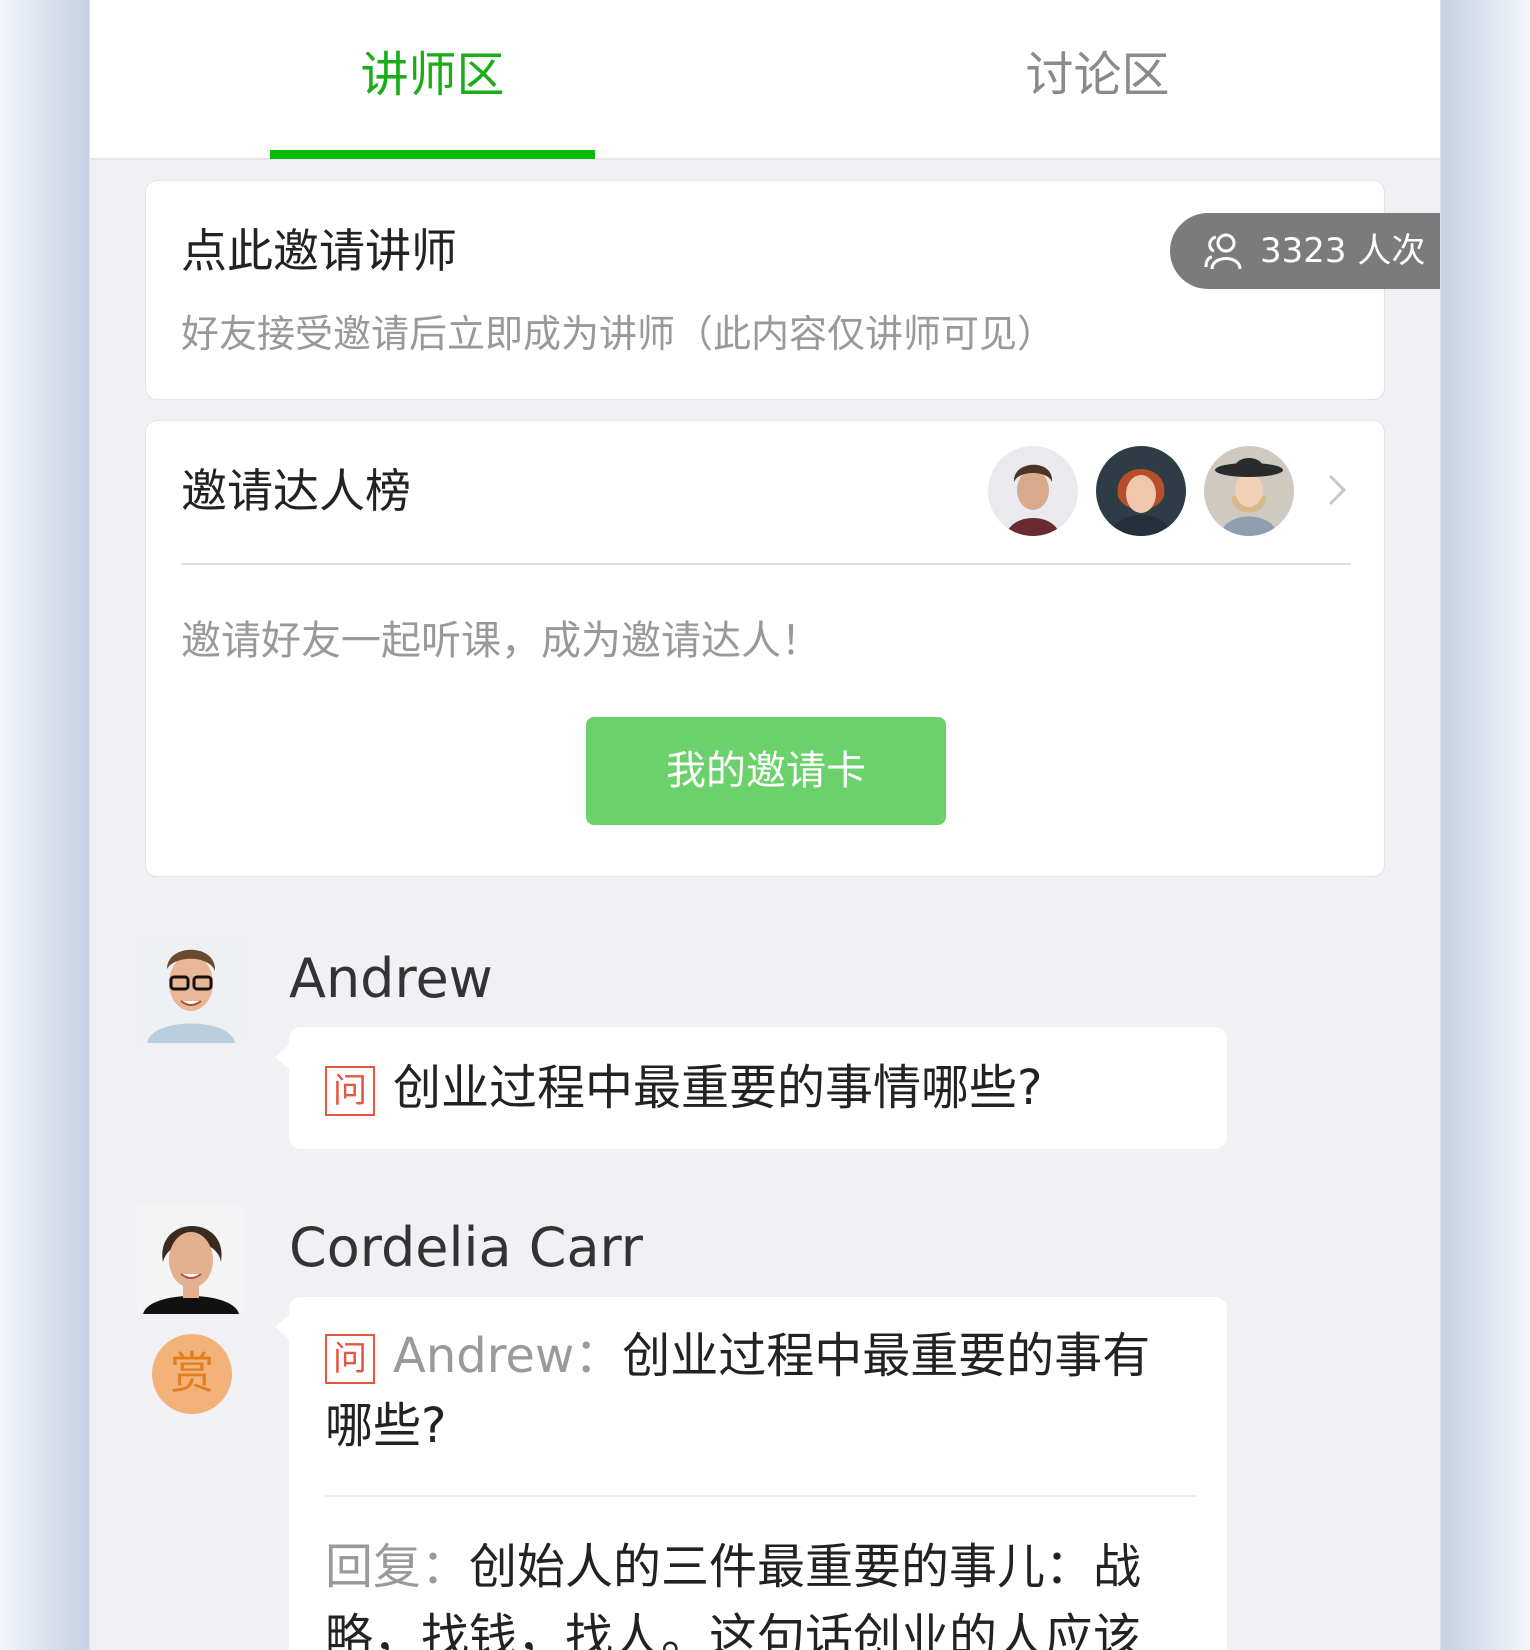 Image resolution: width=1530 pixels, height=1650 pixels. Describe the element at coordinates (886, 1356) in the screenshot. I see `quoted-question-line1: 创业过程中最重要的事有` at that location.